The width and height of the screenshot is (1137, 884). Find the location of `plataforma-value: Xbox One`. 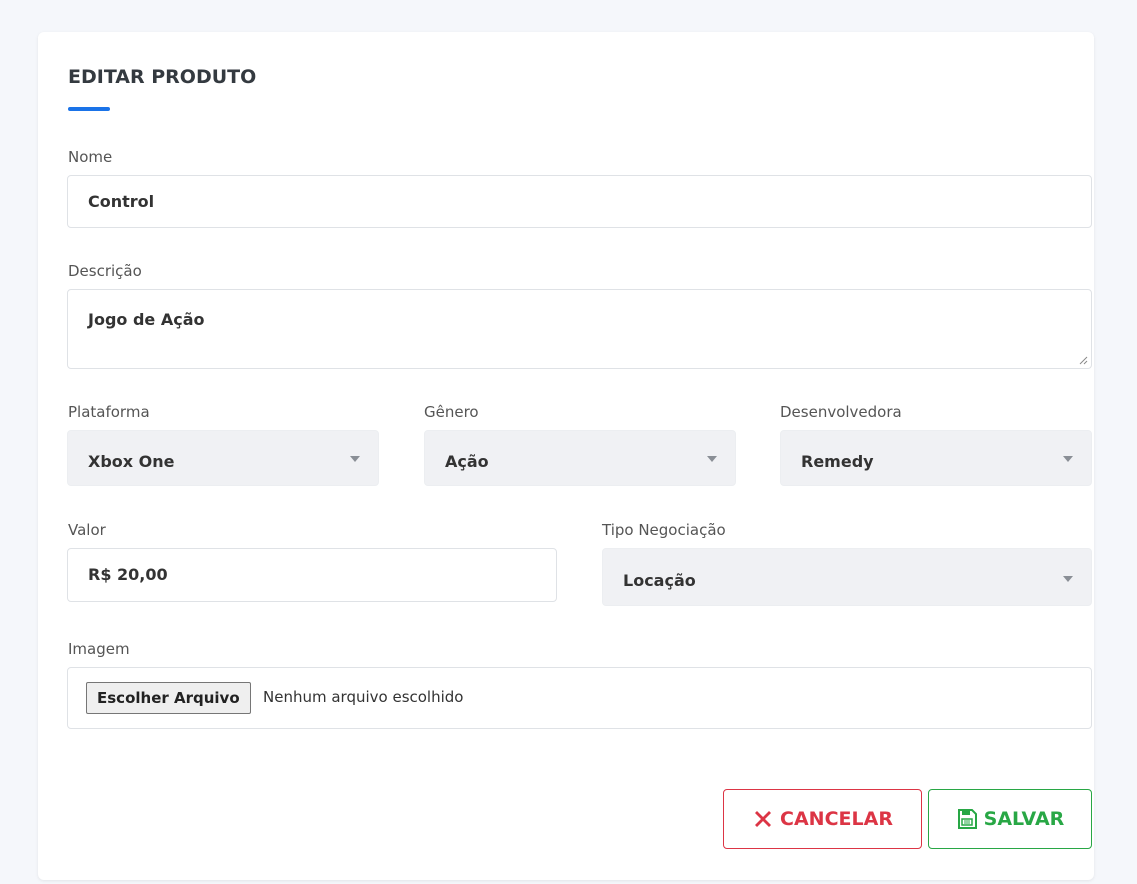

plataforma-value: Xbox One is located at coordinates (131, 461).